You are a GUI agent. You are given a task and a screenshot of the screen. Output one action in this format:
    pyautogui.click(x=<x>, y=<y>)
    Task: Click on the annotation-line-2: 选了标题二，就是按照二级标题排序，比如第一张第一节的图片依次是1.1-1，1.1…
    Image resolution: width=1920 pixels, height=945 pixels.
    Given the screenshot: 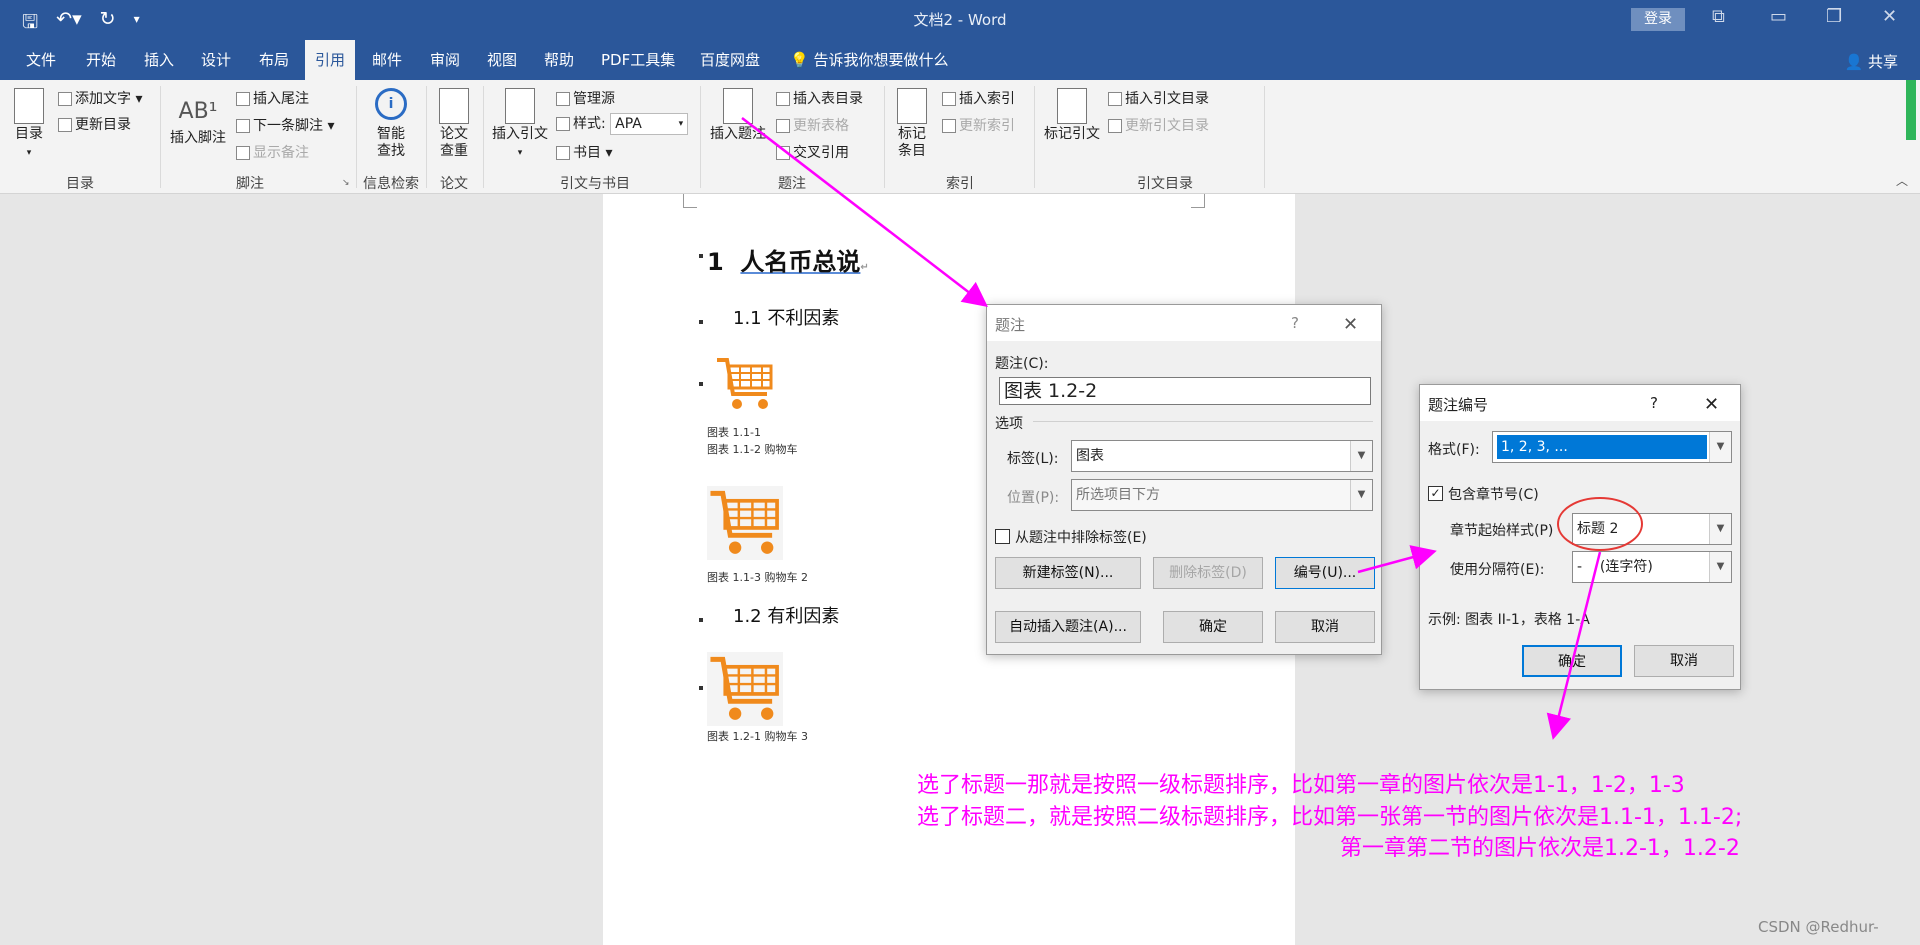 What is the action you would take?
    pyautogui.click(x=1330, y=817)
    